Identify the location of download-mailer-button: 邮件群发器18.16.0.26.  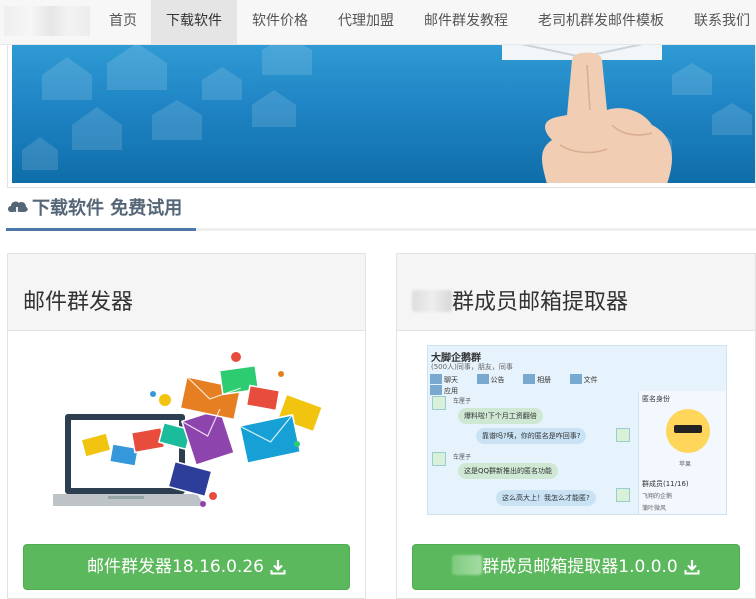
(186, 567).